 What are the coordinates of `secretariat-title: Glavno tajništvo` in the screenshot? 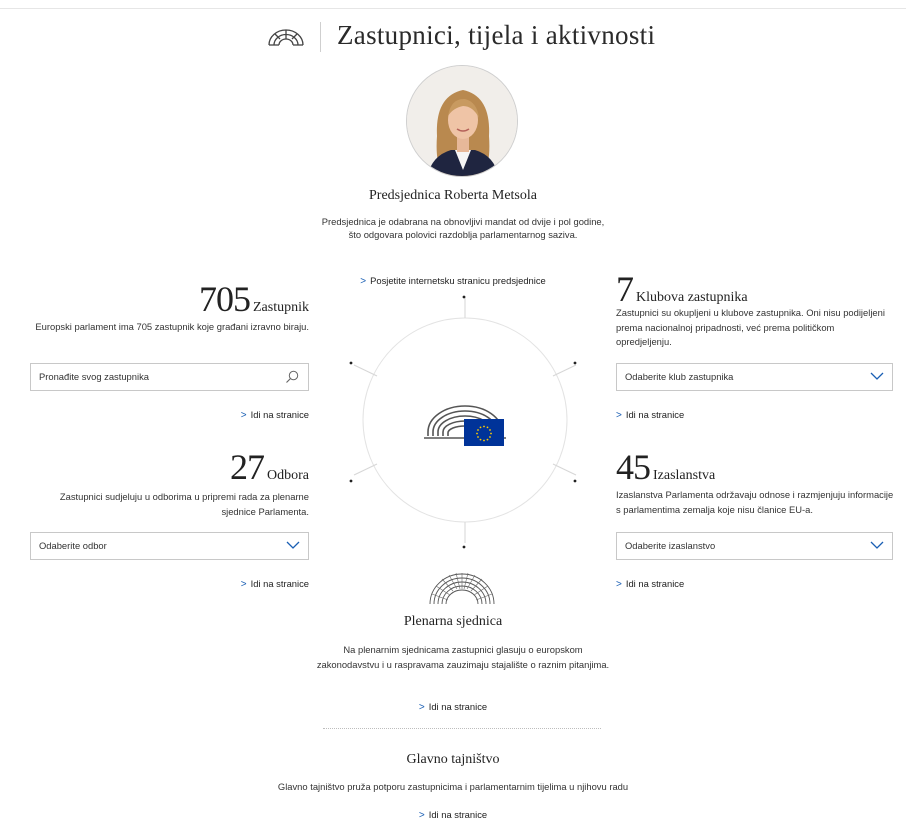 It's located at (453, 759).